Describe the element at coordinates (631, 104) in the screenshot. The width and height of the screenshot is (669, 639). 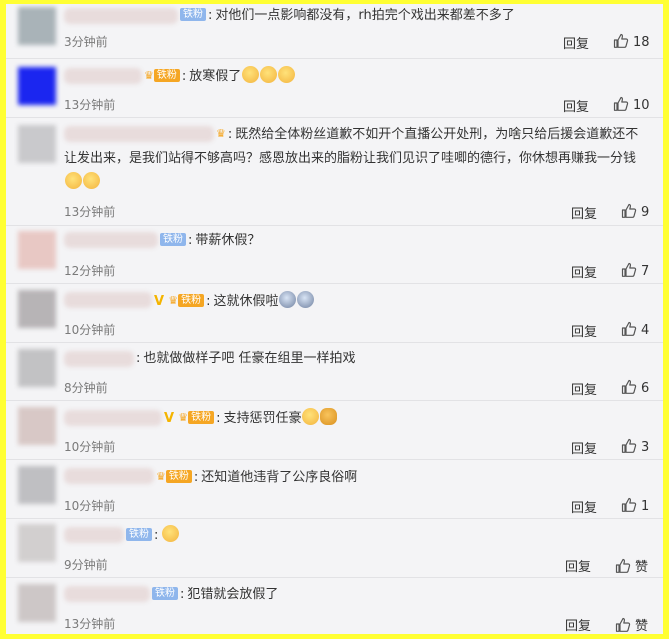
I see `like-button: 10` at that location.